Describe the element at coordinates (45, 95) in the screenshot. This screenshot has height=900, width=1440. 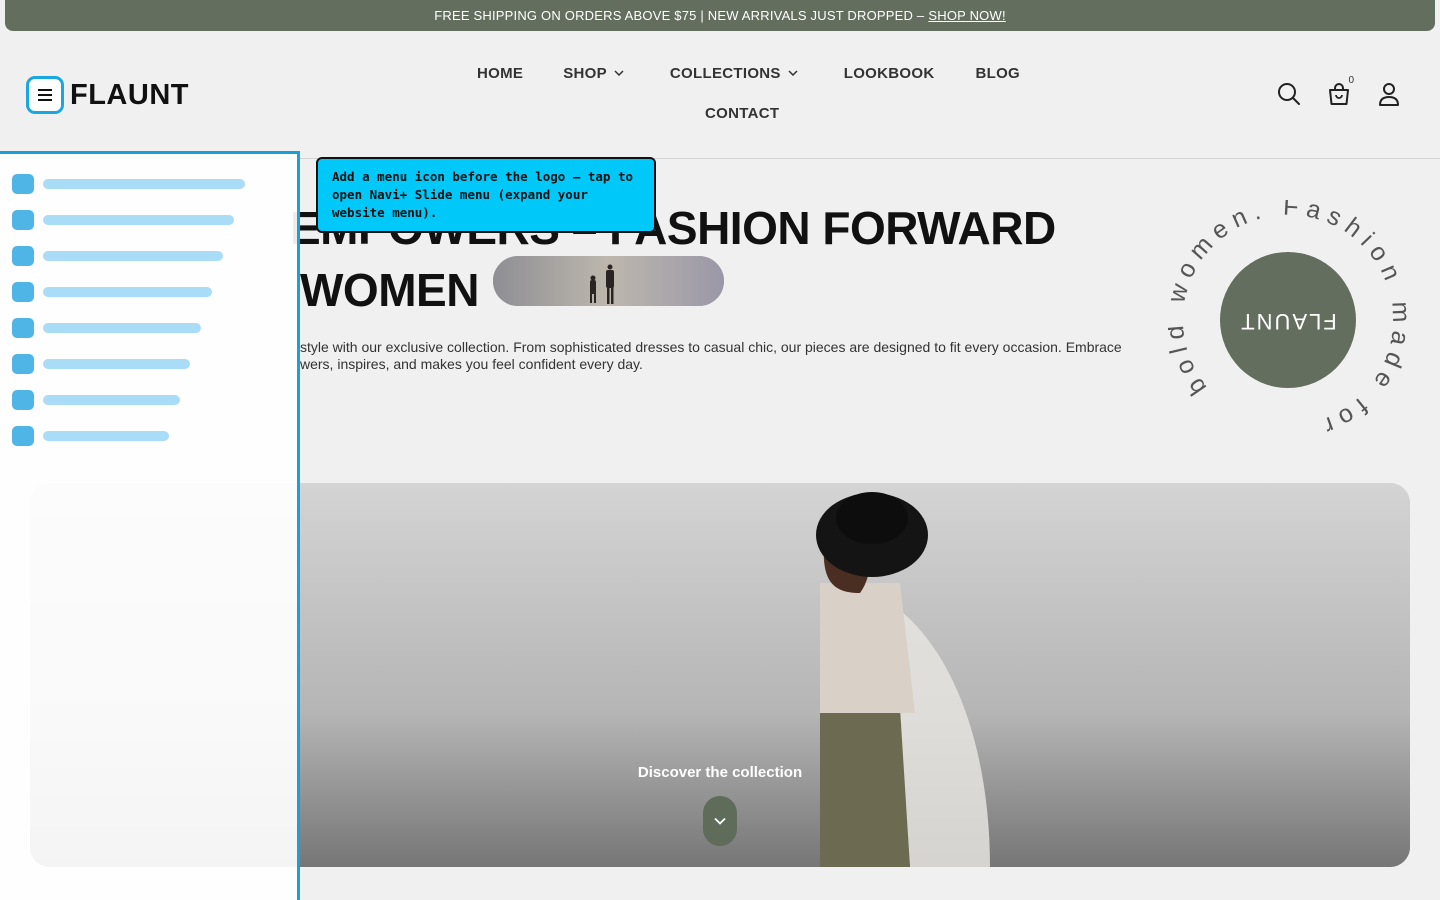
I see `menu-icon` at that location.